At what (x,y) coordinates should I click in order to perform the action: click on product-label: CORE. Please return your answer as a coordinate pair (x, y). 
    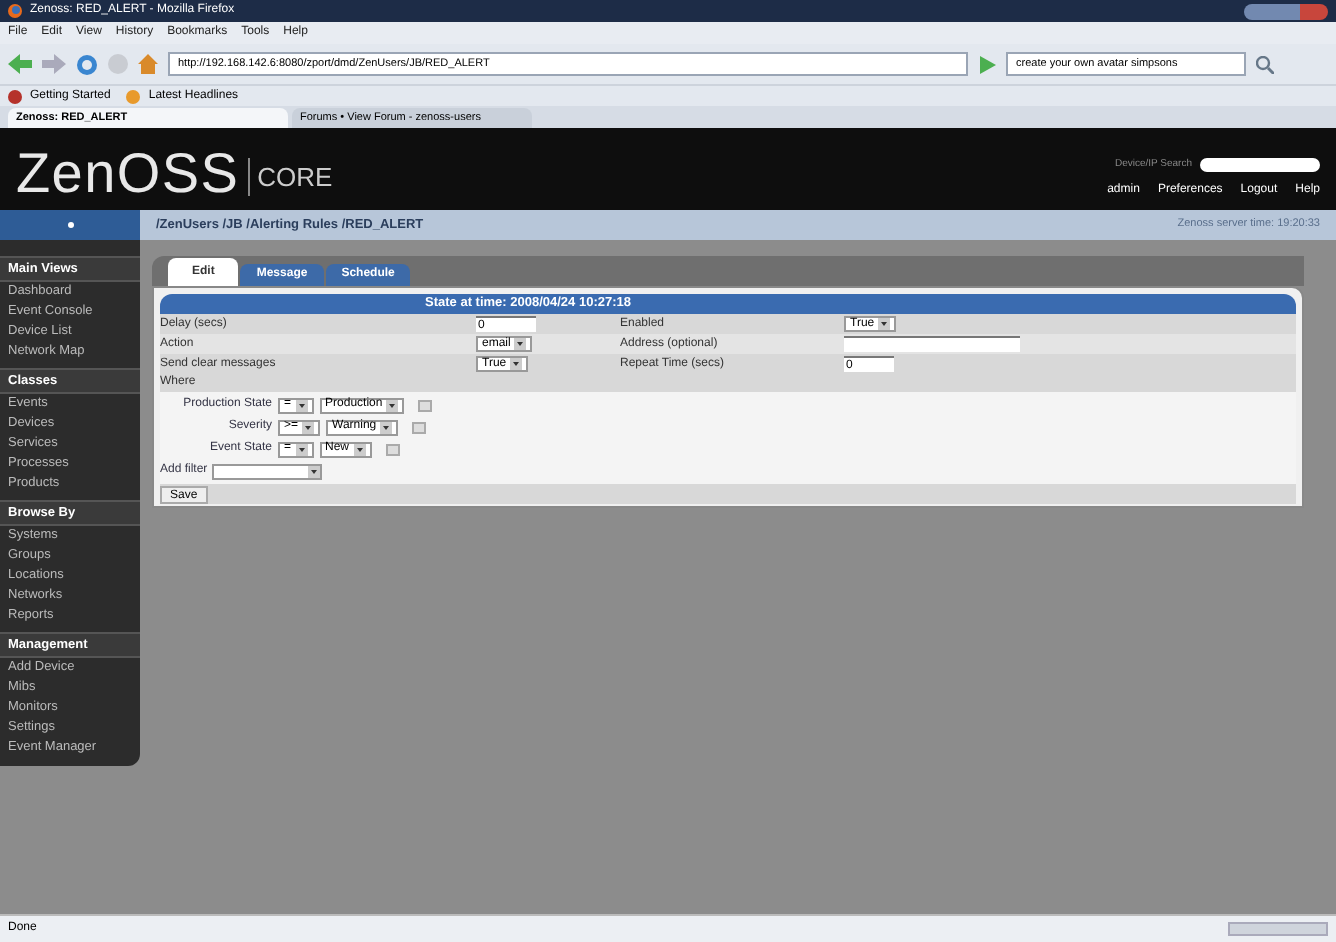
    Looking at the image, I should click on (290, 176).